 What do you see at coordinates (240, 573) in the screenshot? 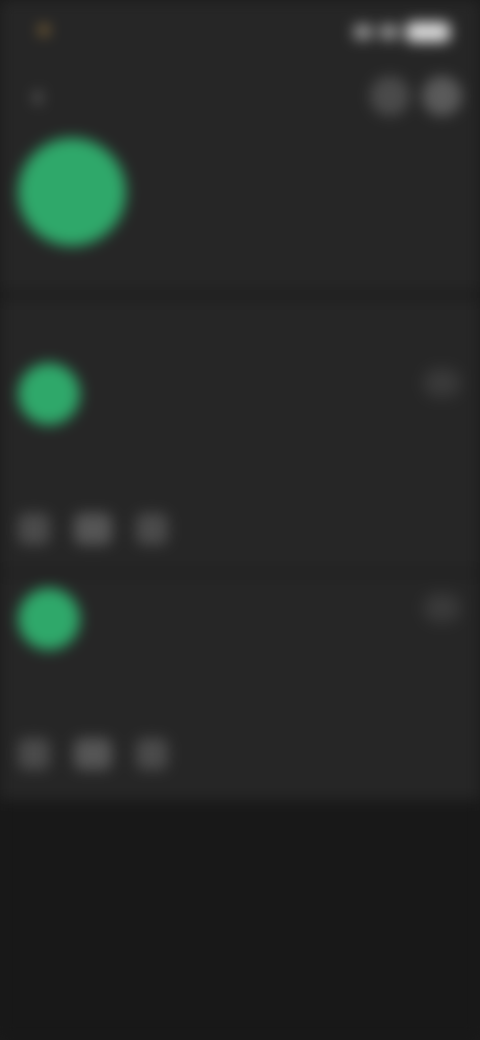
I see `post-separator` at bounding box center [240, 573].